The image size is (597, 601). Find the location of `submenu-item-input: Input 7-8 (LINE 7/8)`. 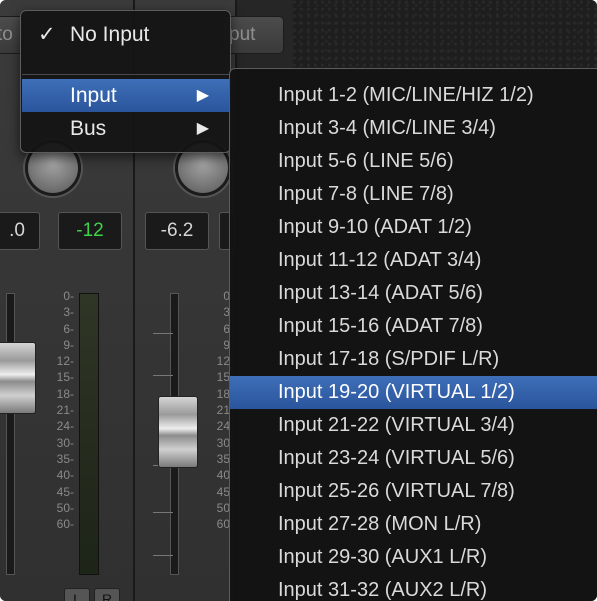

submenu-item-input: Input 7-8 (LINE 7/8) is located at coordinates (413, 194).